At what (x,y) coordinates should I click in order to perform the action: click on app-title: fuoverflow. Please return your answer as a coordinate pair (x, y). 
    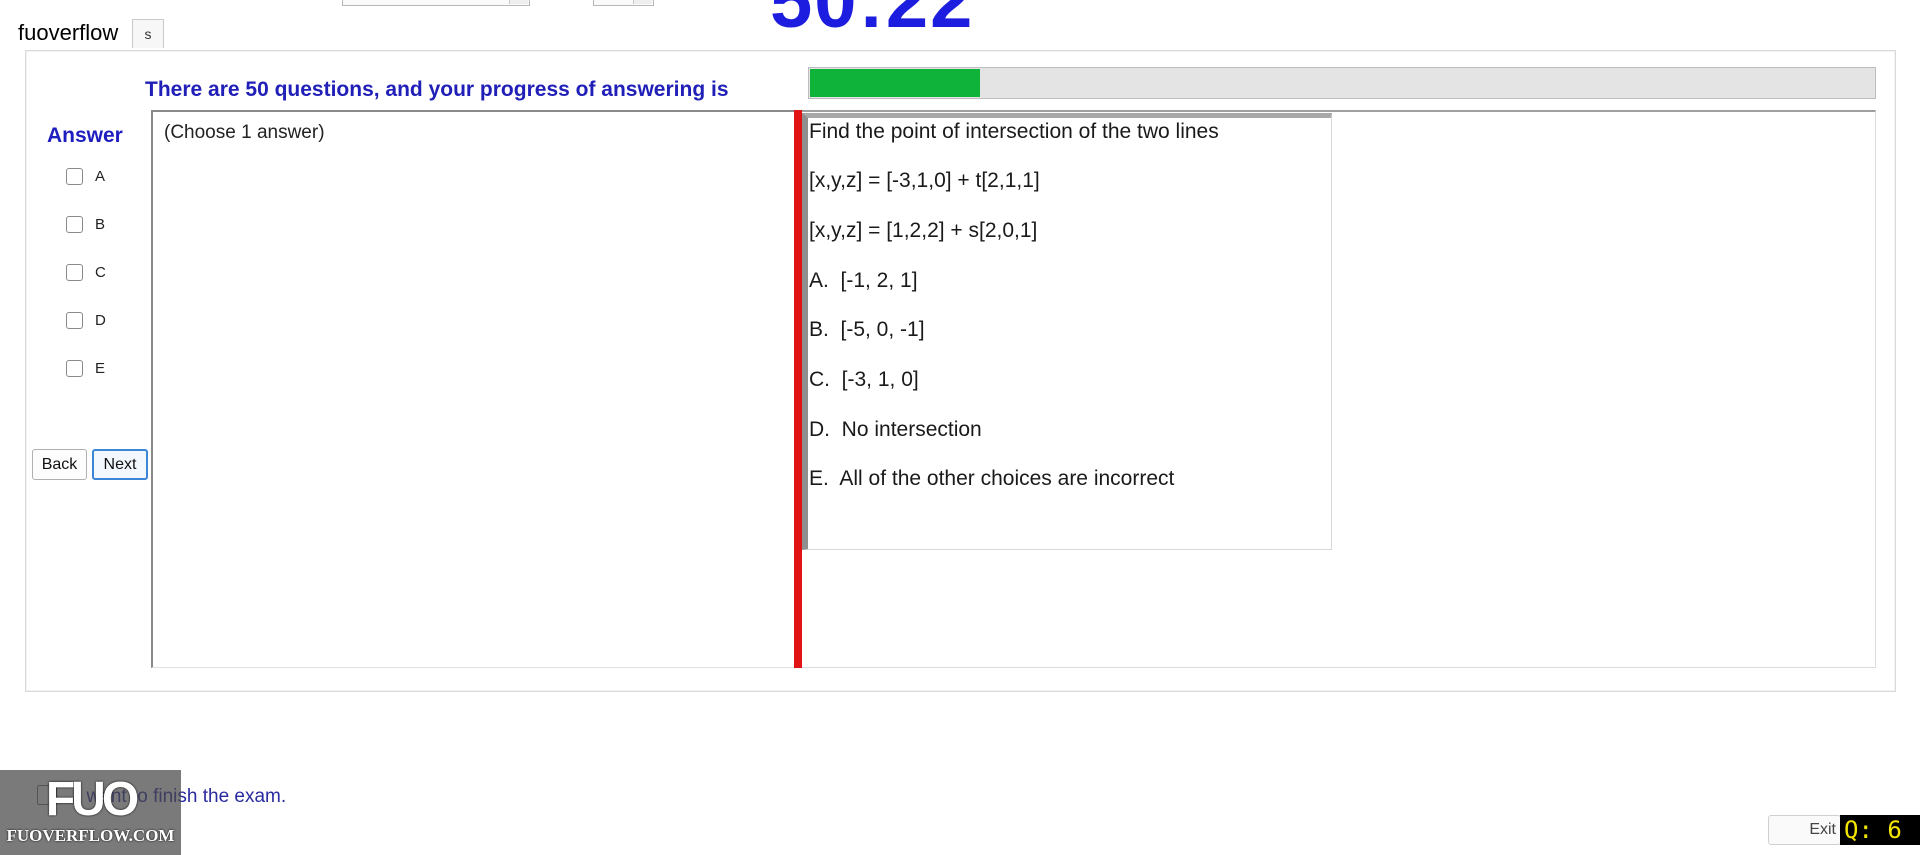
    Looking at the image, I should click on (68, 32).